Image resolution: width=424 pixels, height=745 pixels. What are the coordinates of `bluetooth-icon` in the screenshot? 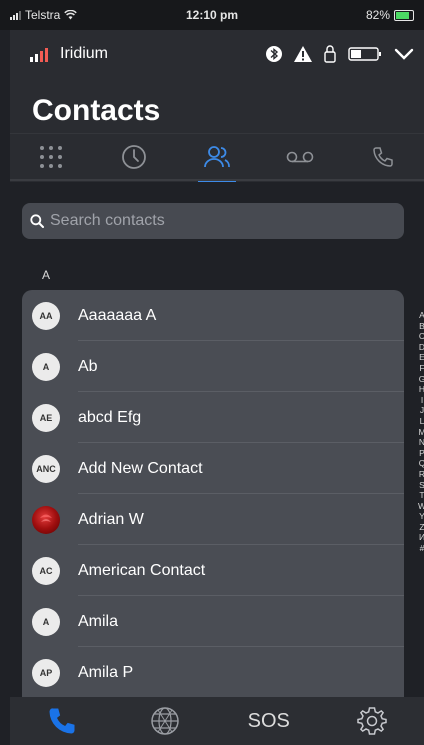 It's located at (274, 54).